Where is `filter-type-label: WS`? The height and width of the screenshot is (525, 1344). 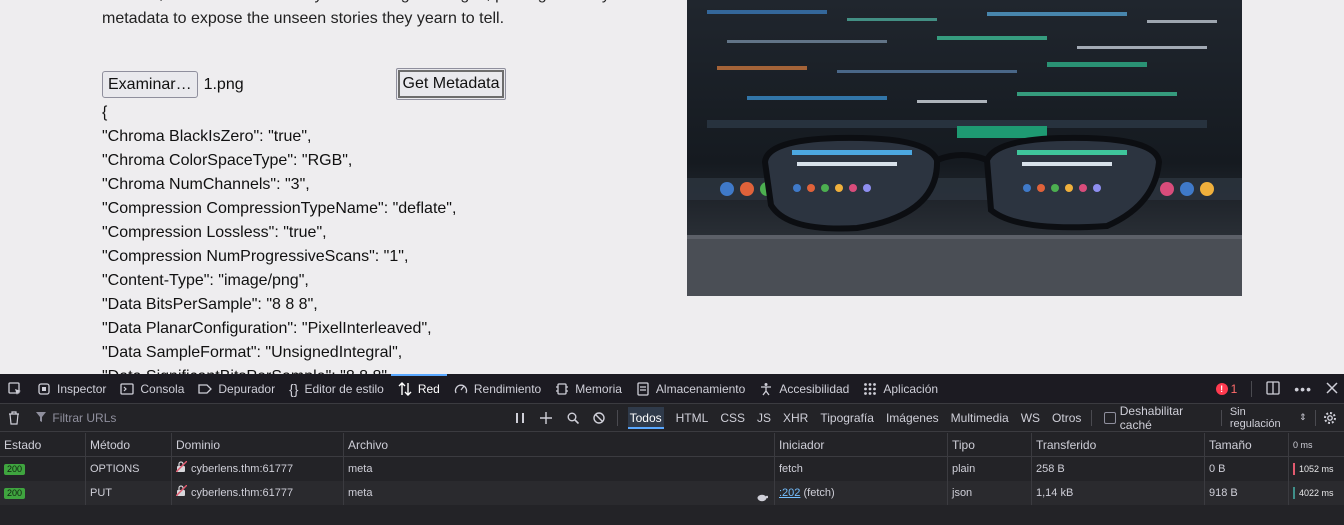
filter-type-label: WS is located at coordinates (1030, 417).